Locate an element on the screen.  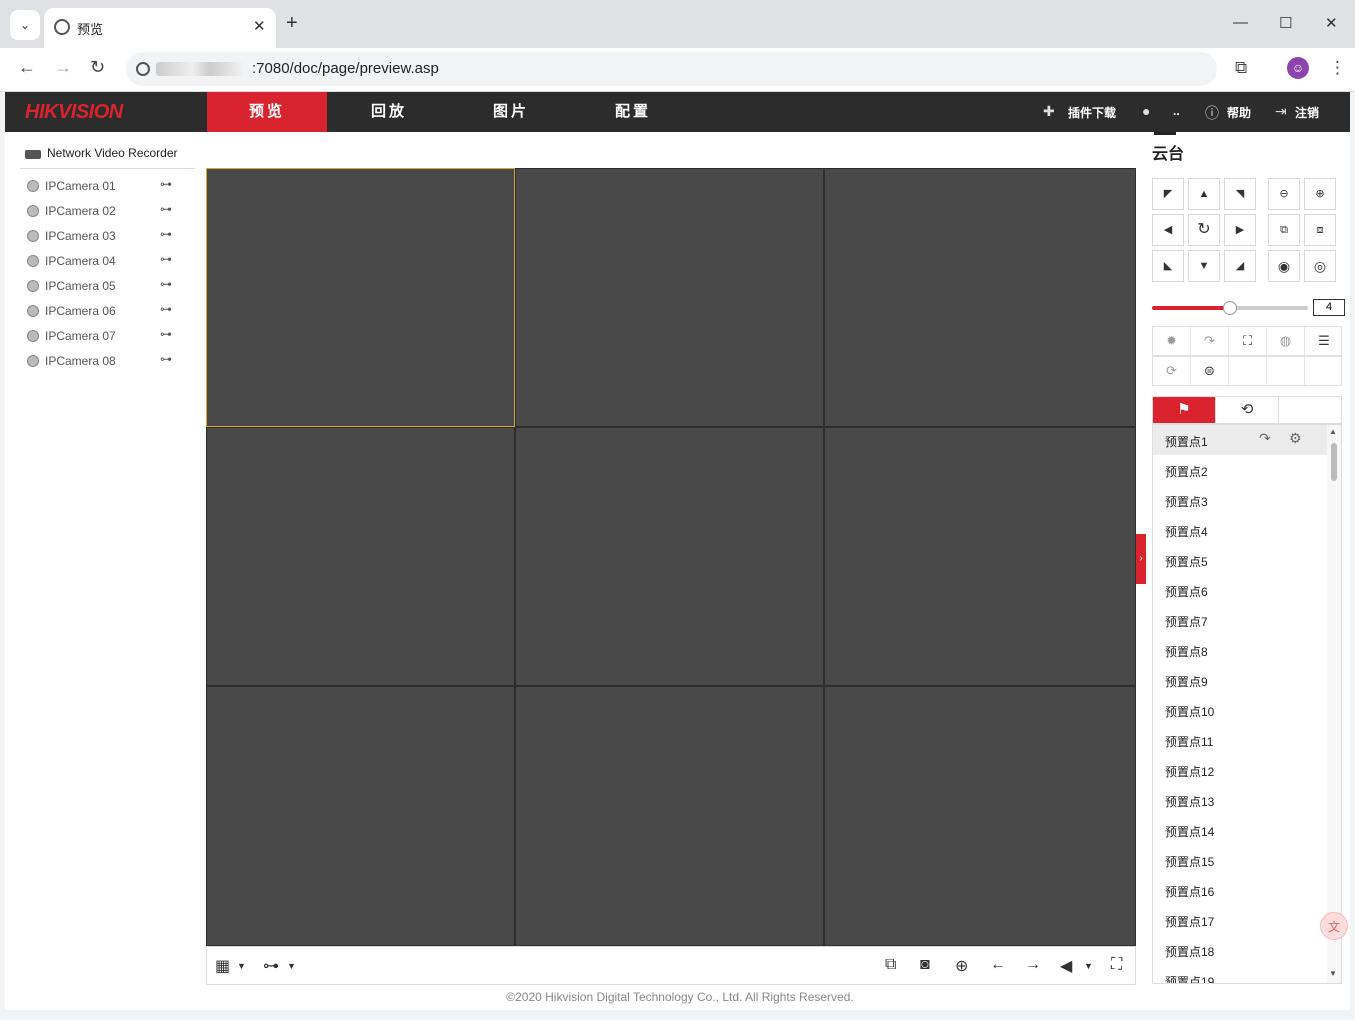
audio-dropdown-icon: ▼ is located at coordinates (1088, 966).